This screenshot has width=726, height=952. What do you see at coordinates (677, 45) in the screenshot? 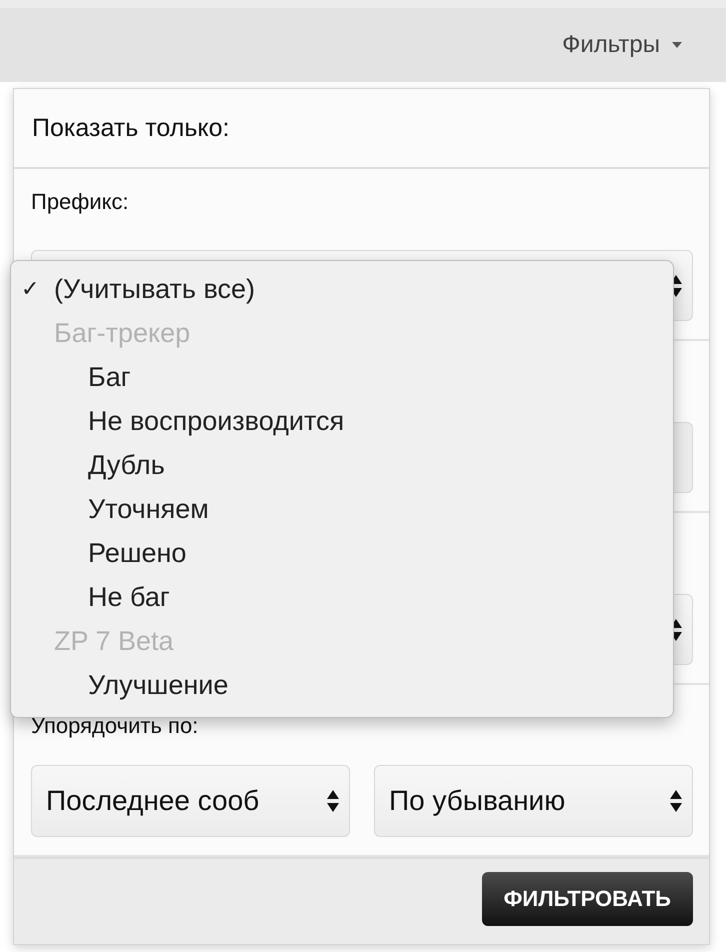
I see `caret-icon` at bounding box center [677, 45].